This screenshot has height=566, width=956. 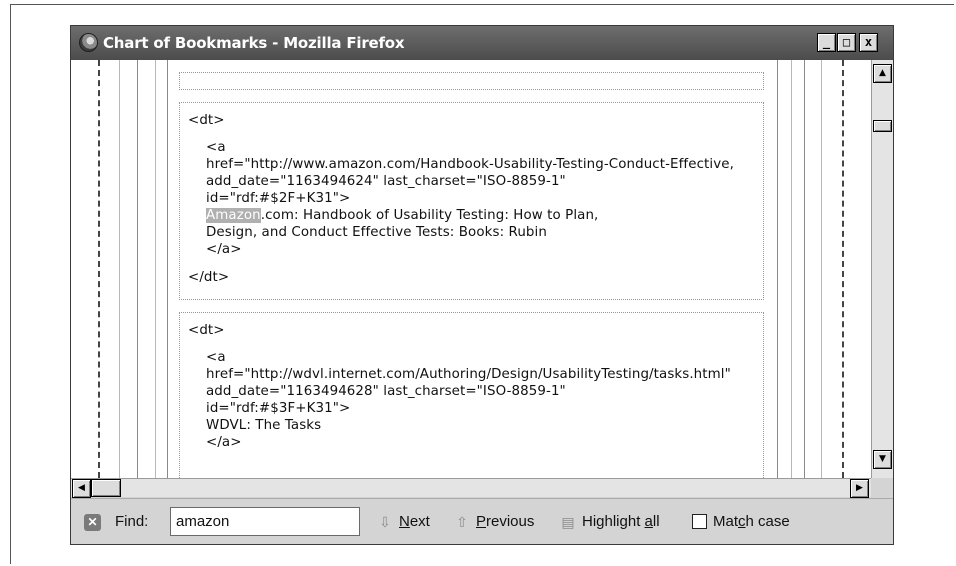 What do you see at coordinates (621, 521) in the screenshot?
I see `highlight-all-label: Highlight all` at bounding box center [621, 521].